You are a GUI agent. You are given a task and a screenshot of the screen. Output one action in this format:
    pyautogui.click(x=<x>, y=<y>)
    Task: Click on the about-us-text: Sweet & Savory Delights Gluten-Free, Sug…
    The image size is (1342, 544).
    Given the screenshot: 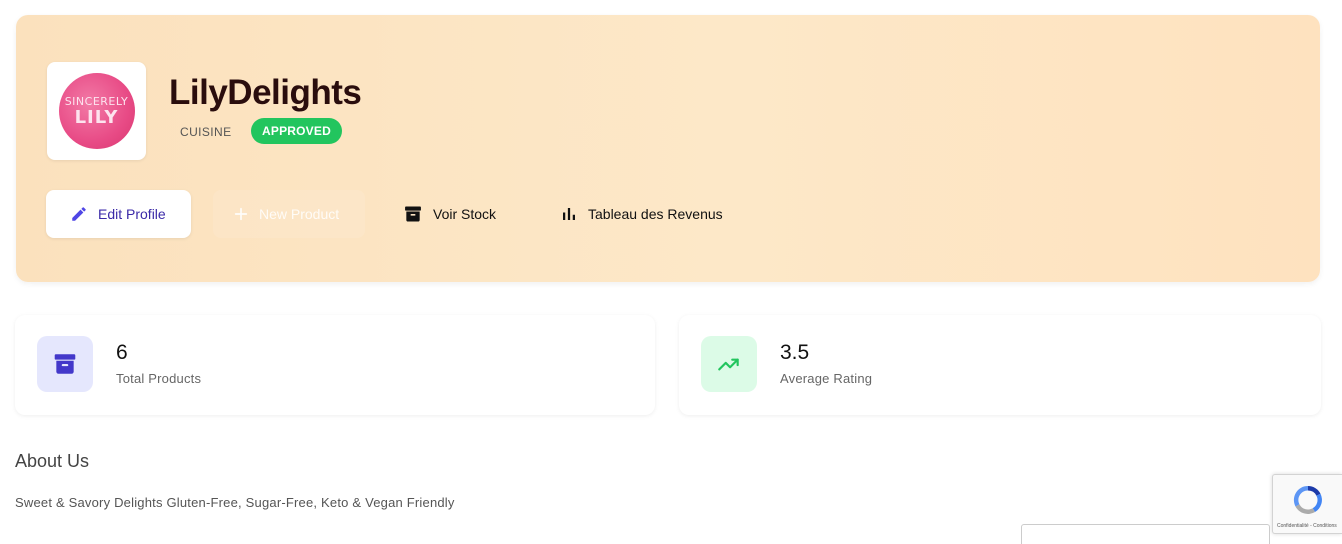 What is the action you would take?
    pyautogui.click(x=235, y=502)
    